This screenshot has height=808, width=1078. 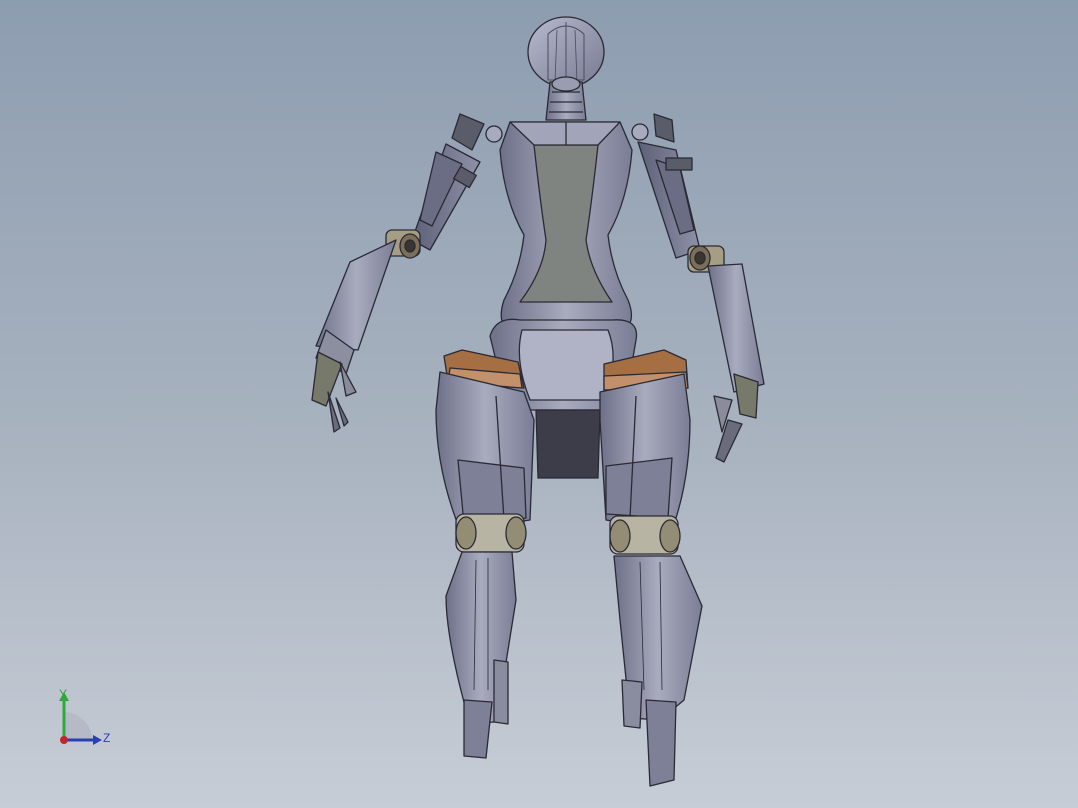 What do you see at coordinates (658, 671) in the screenshot?
I see `robot-right-shin` at bounding box center [658, 671].